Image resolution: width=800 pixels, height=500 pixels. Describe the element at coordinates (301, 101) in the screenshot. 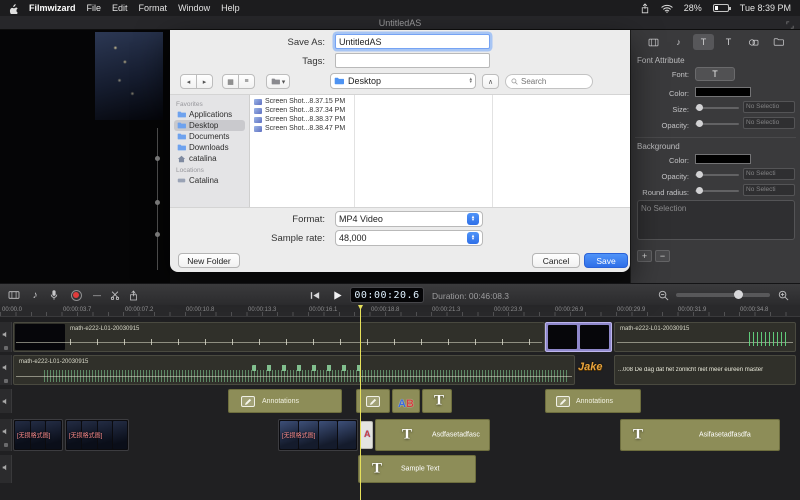

I see `file-row: Screen Shot...8.37.15 PM` at that location.